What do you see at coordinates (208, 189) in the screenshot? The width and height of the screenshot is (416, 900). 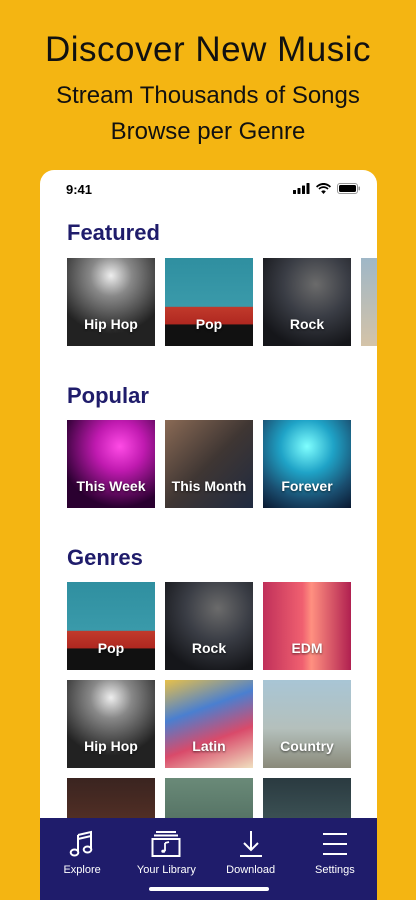 I see `status-bar: 9:41` at bounding box center [208, 189].